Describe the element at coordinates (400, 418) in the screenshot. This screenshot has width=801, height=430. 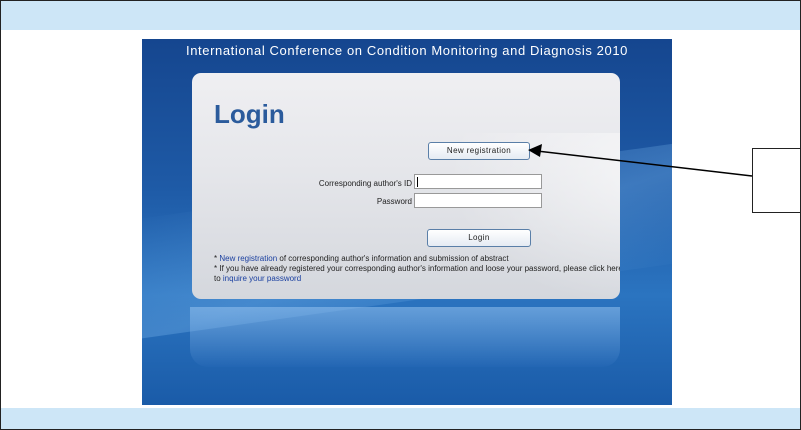
I see `bottom-band` at that location.